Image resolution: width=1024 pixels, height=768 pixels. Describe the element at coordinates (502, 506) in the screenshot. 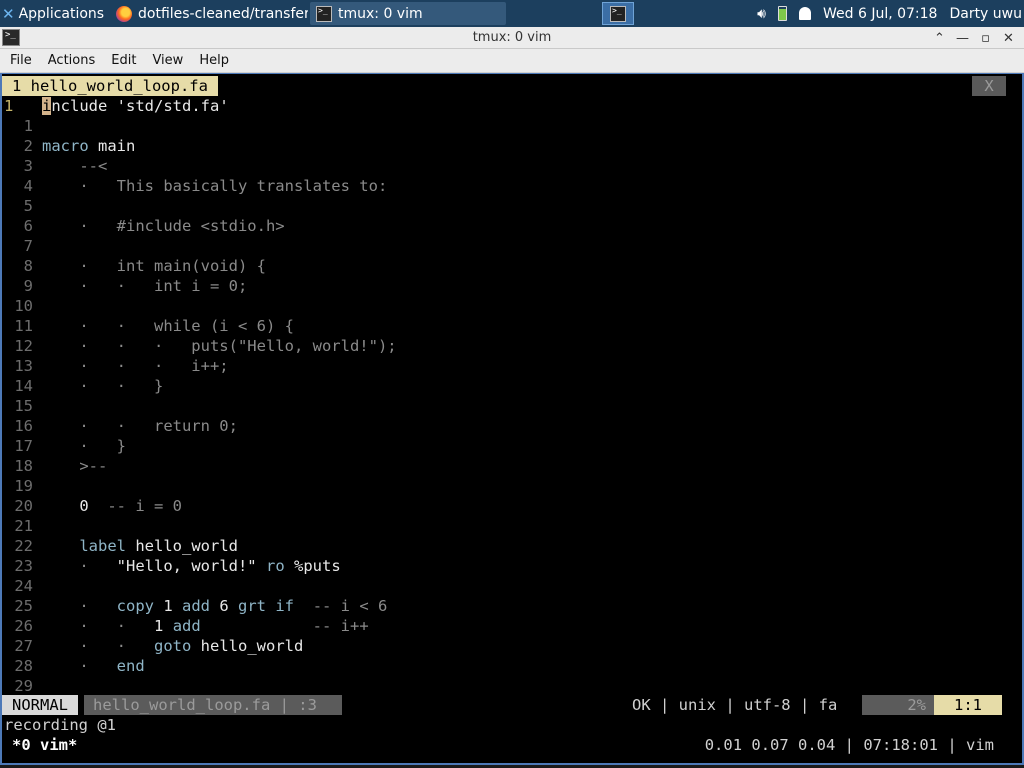

I see `code-line: 20 0 -- i = 0` at that location.